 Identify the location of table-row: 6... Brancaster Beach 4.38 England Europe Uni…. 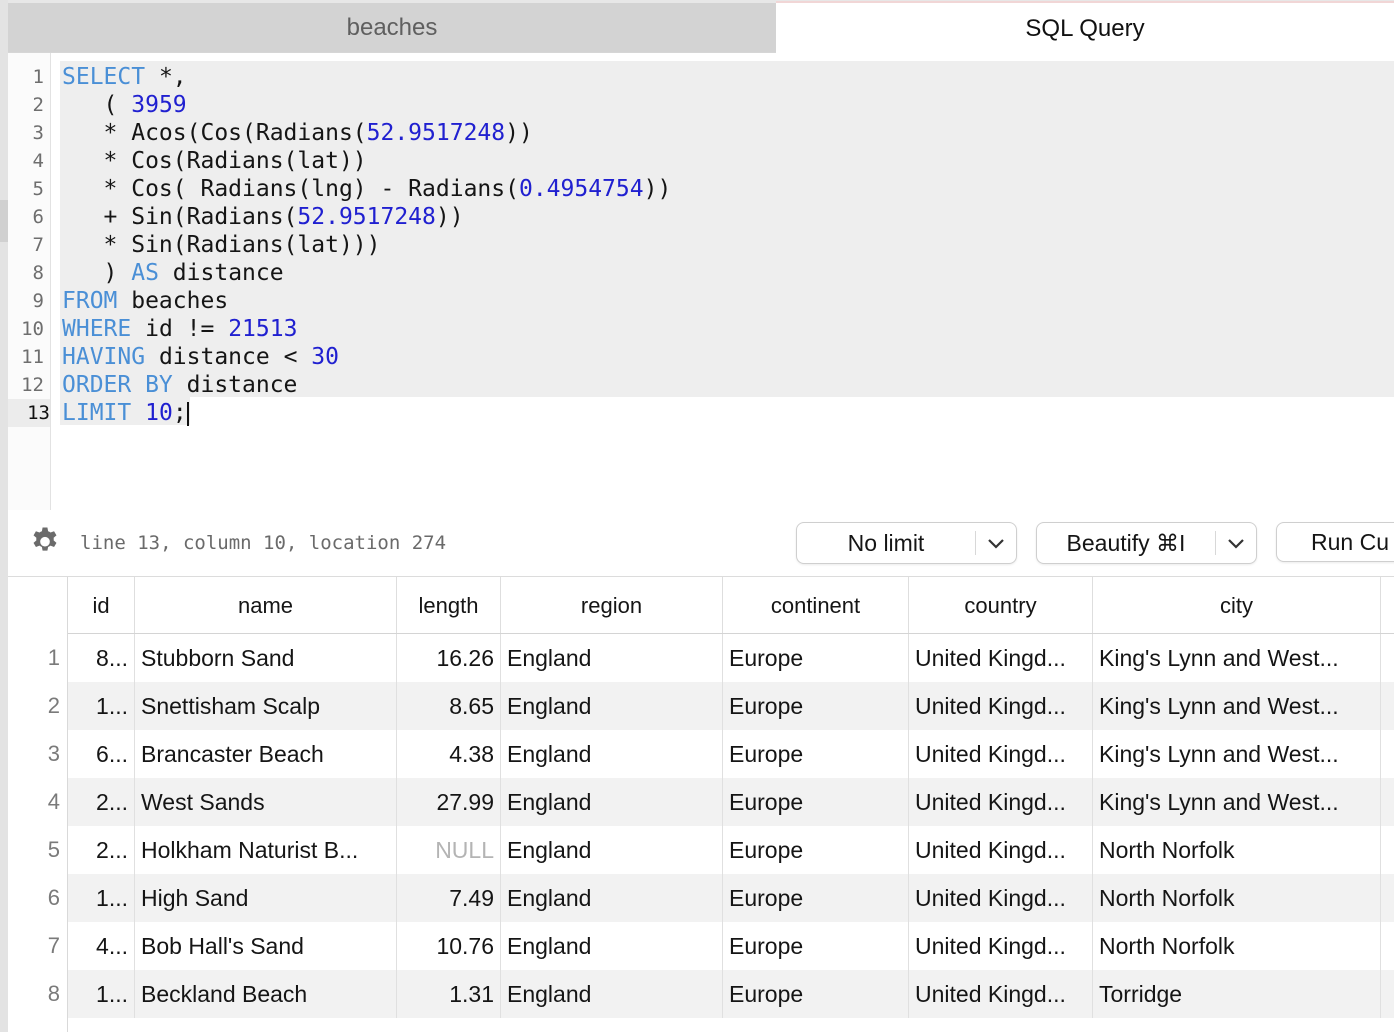
(731, 754).